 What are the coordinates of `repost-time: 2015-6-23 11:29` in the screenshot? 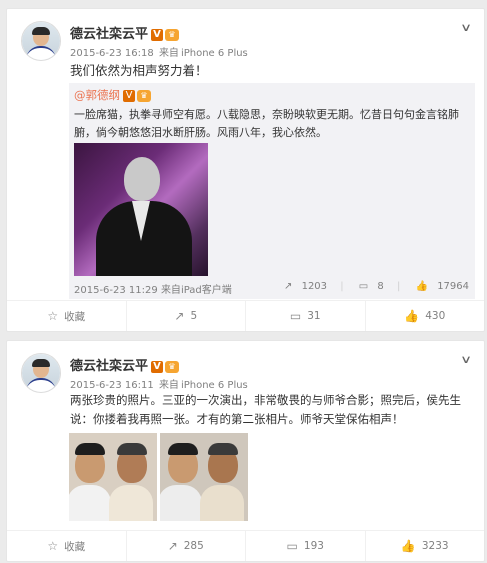 It's located at (116, 290).